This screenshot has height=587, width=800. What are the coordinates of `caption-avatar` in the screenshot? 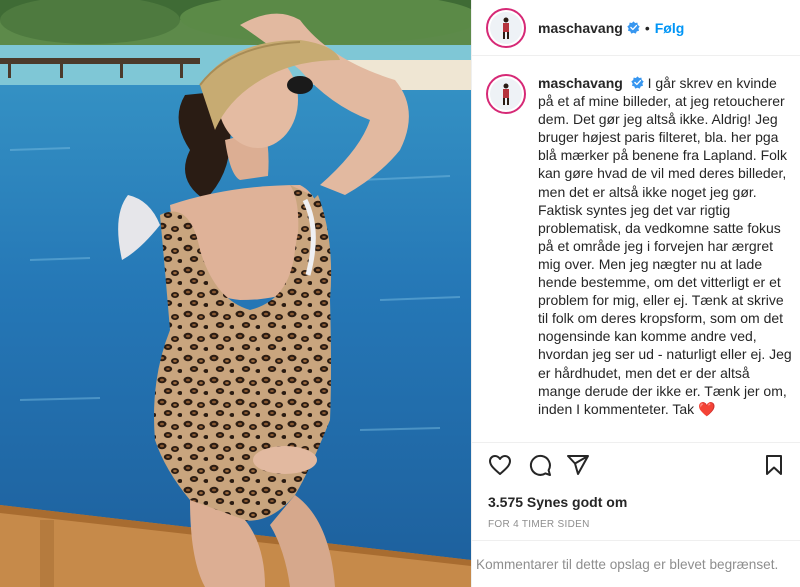 It's located at (506, 94).